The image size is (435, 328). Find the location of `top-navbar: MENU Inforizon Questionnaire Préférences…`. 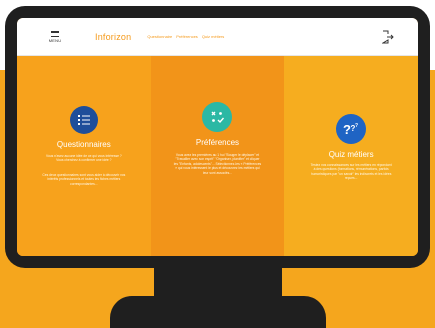

top-navbar: MENU Inforizon Questionnaire Préférences… is located at coordinates (217, 37).